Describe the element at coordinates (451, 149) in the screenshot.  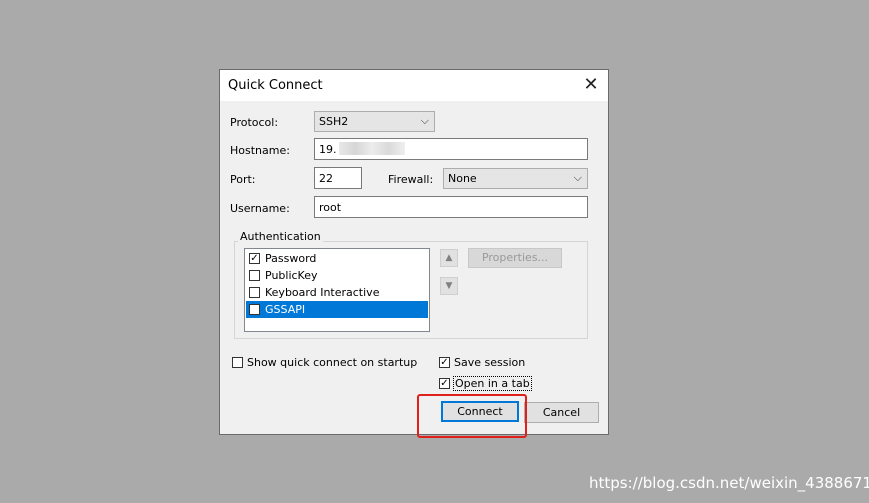
I see `hostname-input: 19.` at that location.